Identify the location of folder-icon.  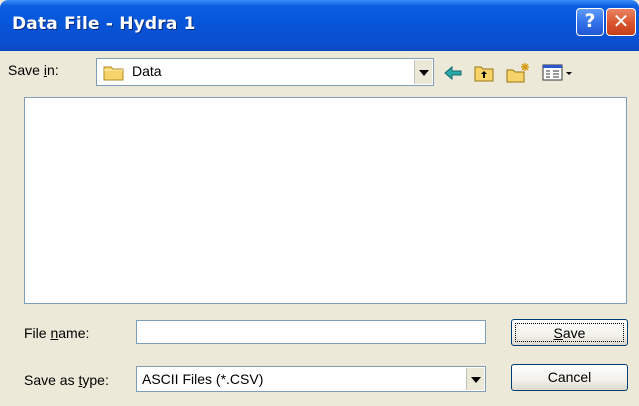
(114, 74).